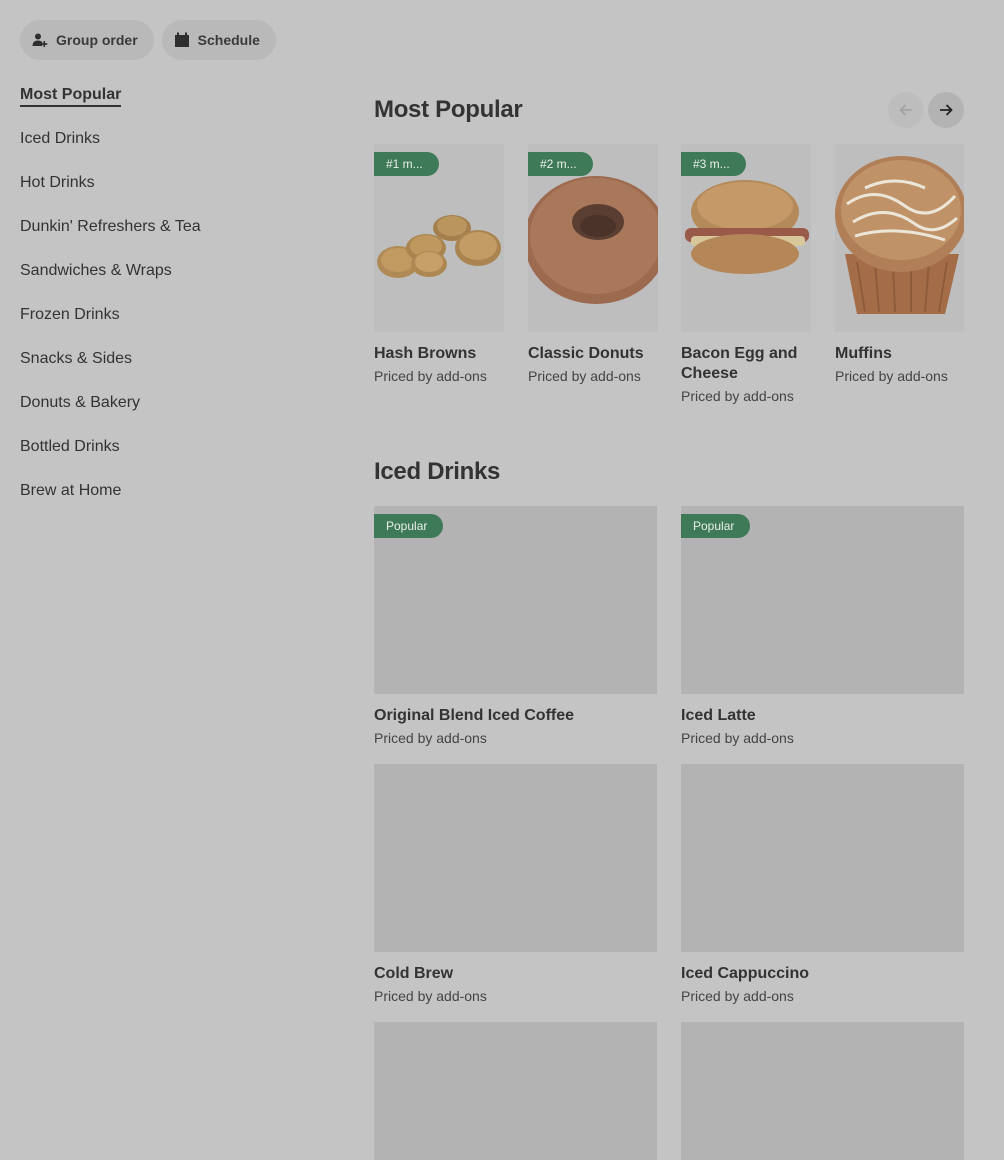  What do you see at coordinates (70, 314) in the screenshot?
I see `sidebar-item-label: Frozen Drinks` at bounding box center [70, 314].